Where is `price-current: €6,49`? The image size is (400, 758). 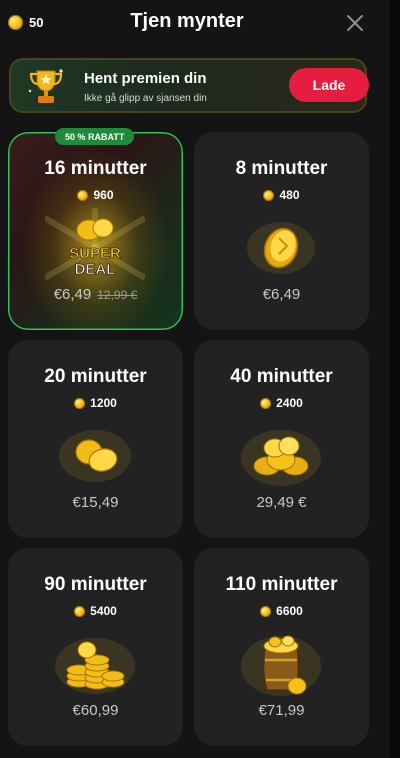 price-current: €6,49 is located at coordinates (72, 294).